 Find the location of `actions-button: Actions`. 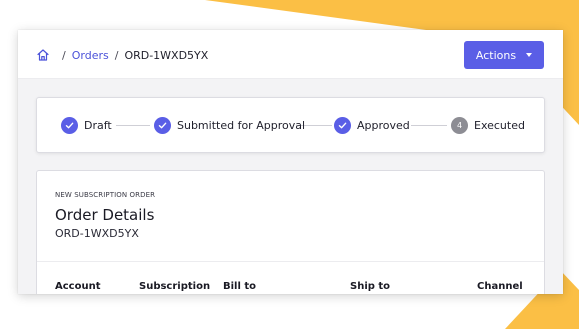

actions-button: Actions is located at coordinates (504, 55).